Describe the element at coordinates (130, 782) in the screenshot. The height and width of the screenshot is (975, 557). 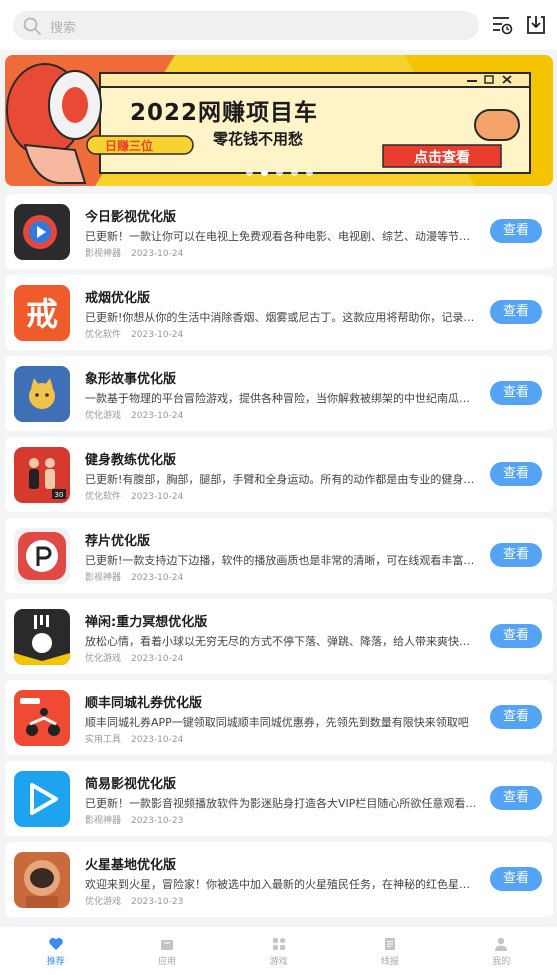
I see `app-title: 简易影视优化版` at that location.